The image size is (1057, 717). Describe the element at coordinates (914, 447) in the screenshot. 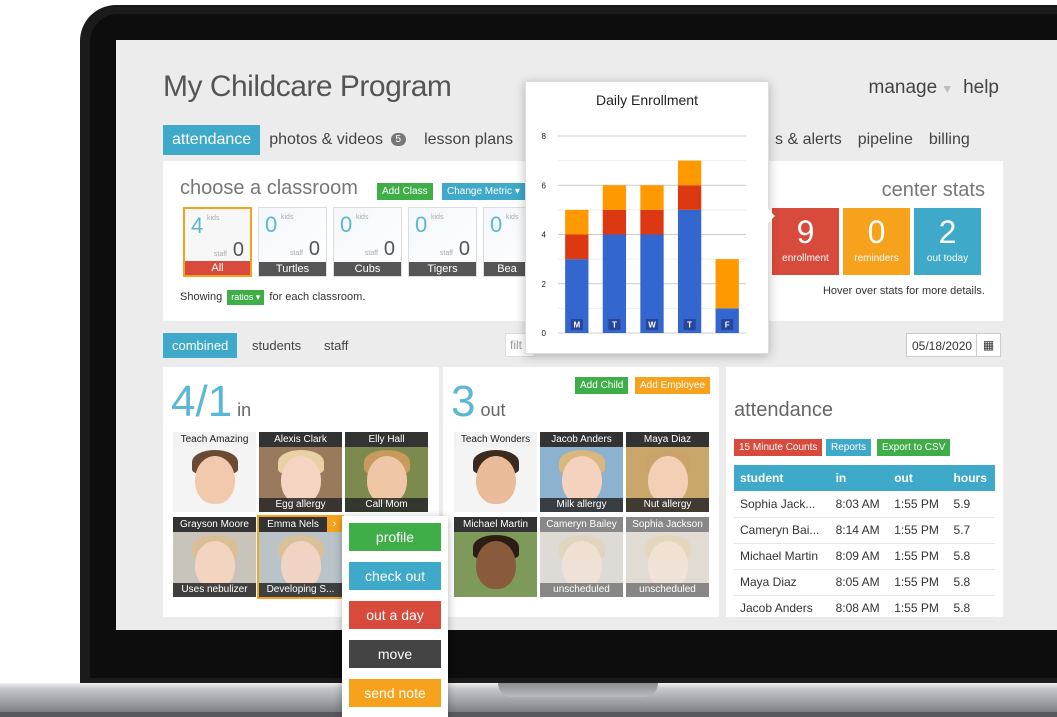

I see `export-csv-button: Export to CSV` at that location.